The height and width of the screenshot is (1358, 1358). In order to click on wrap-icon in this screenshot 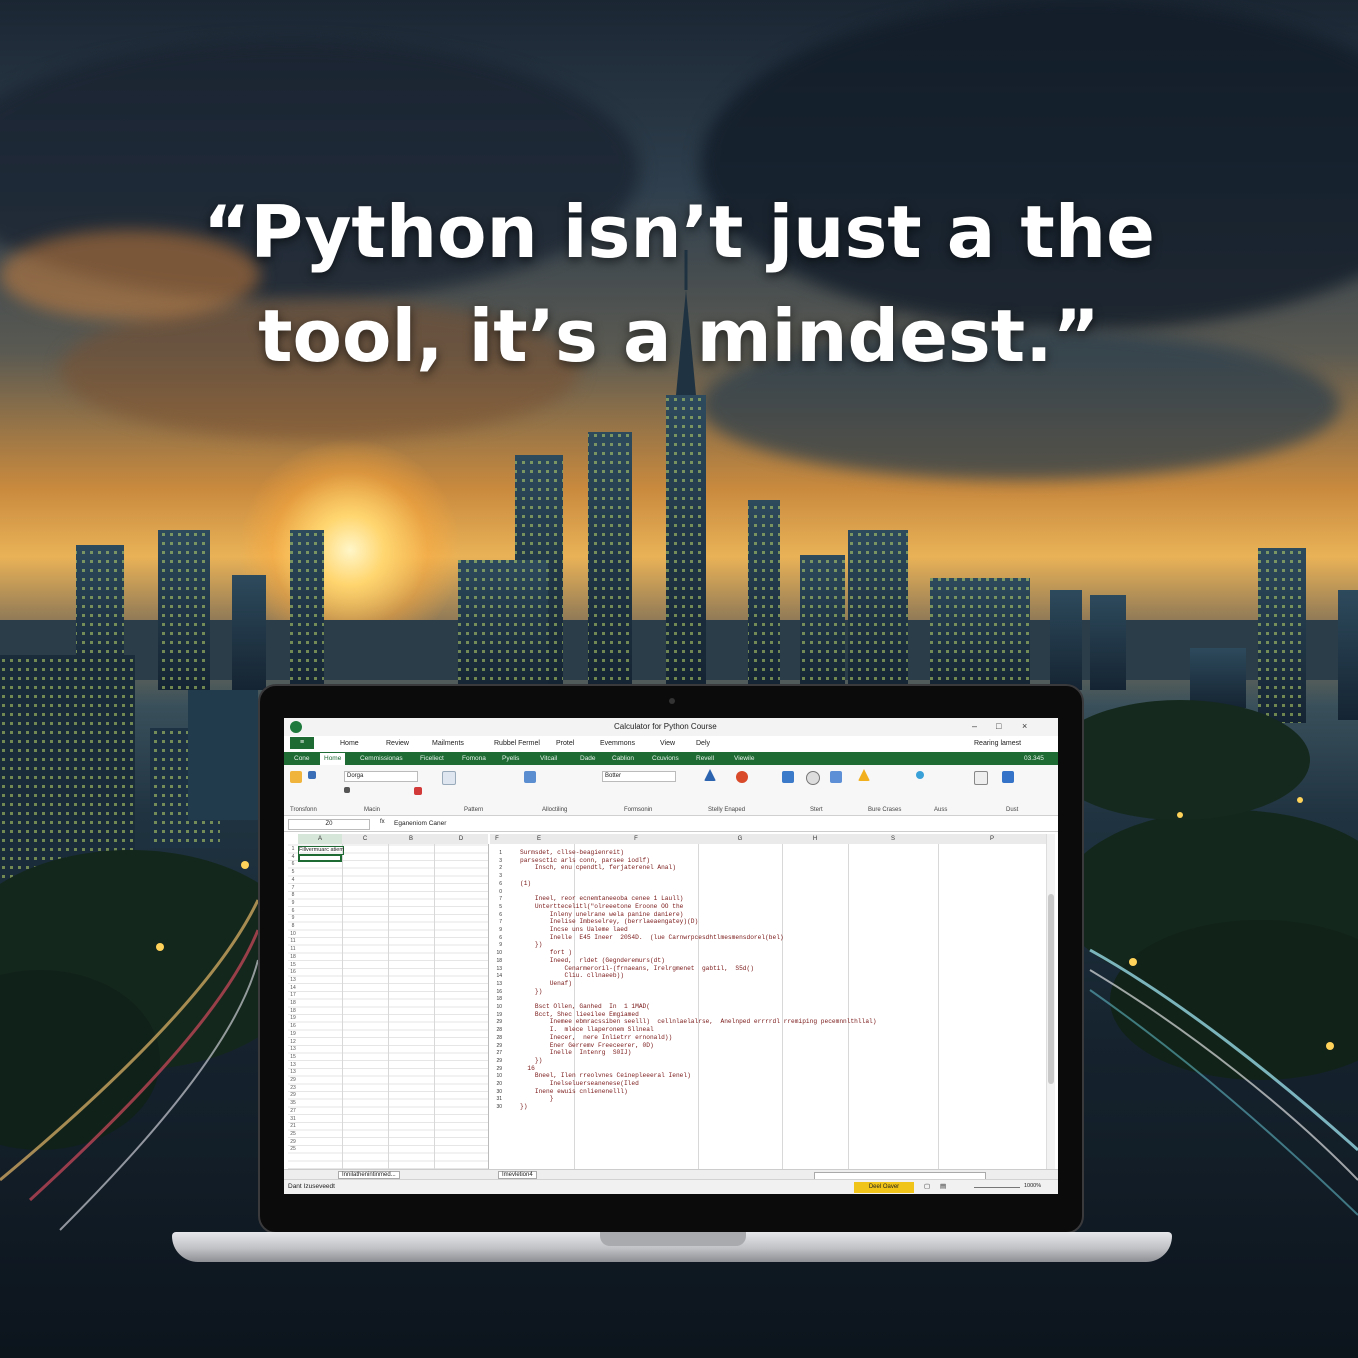, I will do `click(449, 778)`.